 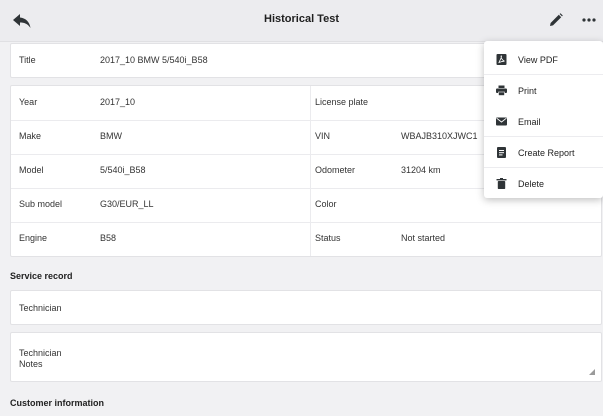 I want to click on odometer-label: Odometer, so click(x=335, y=170).